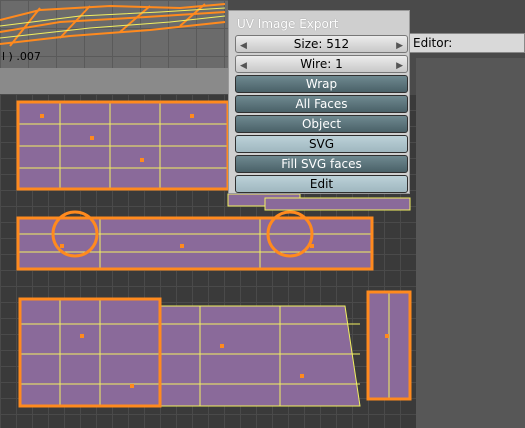 The width and height of the screenshot is (525, 428). Describe the element at coordinates (321, 104) in the screenshot. I see `all-faces-toggle: All Faces` at that location.